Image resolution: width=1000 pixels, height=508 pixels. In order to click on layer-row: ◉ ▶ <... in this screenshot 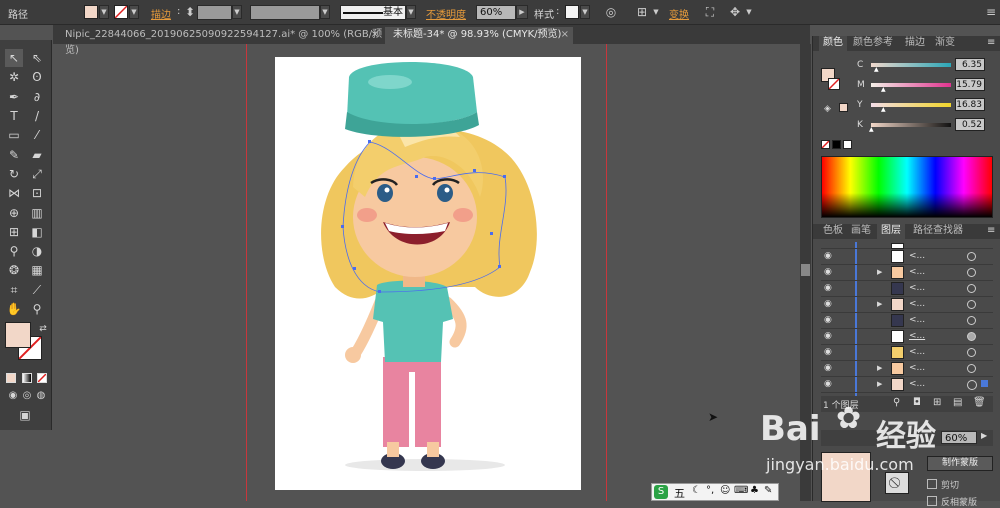, I will do `click(907, 385)`.